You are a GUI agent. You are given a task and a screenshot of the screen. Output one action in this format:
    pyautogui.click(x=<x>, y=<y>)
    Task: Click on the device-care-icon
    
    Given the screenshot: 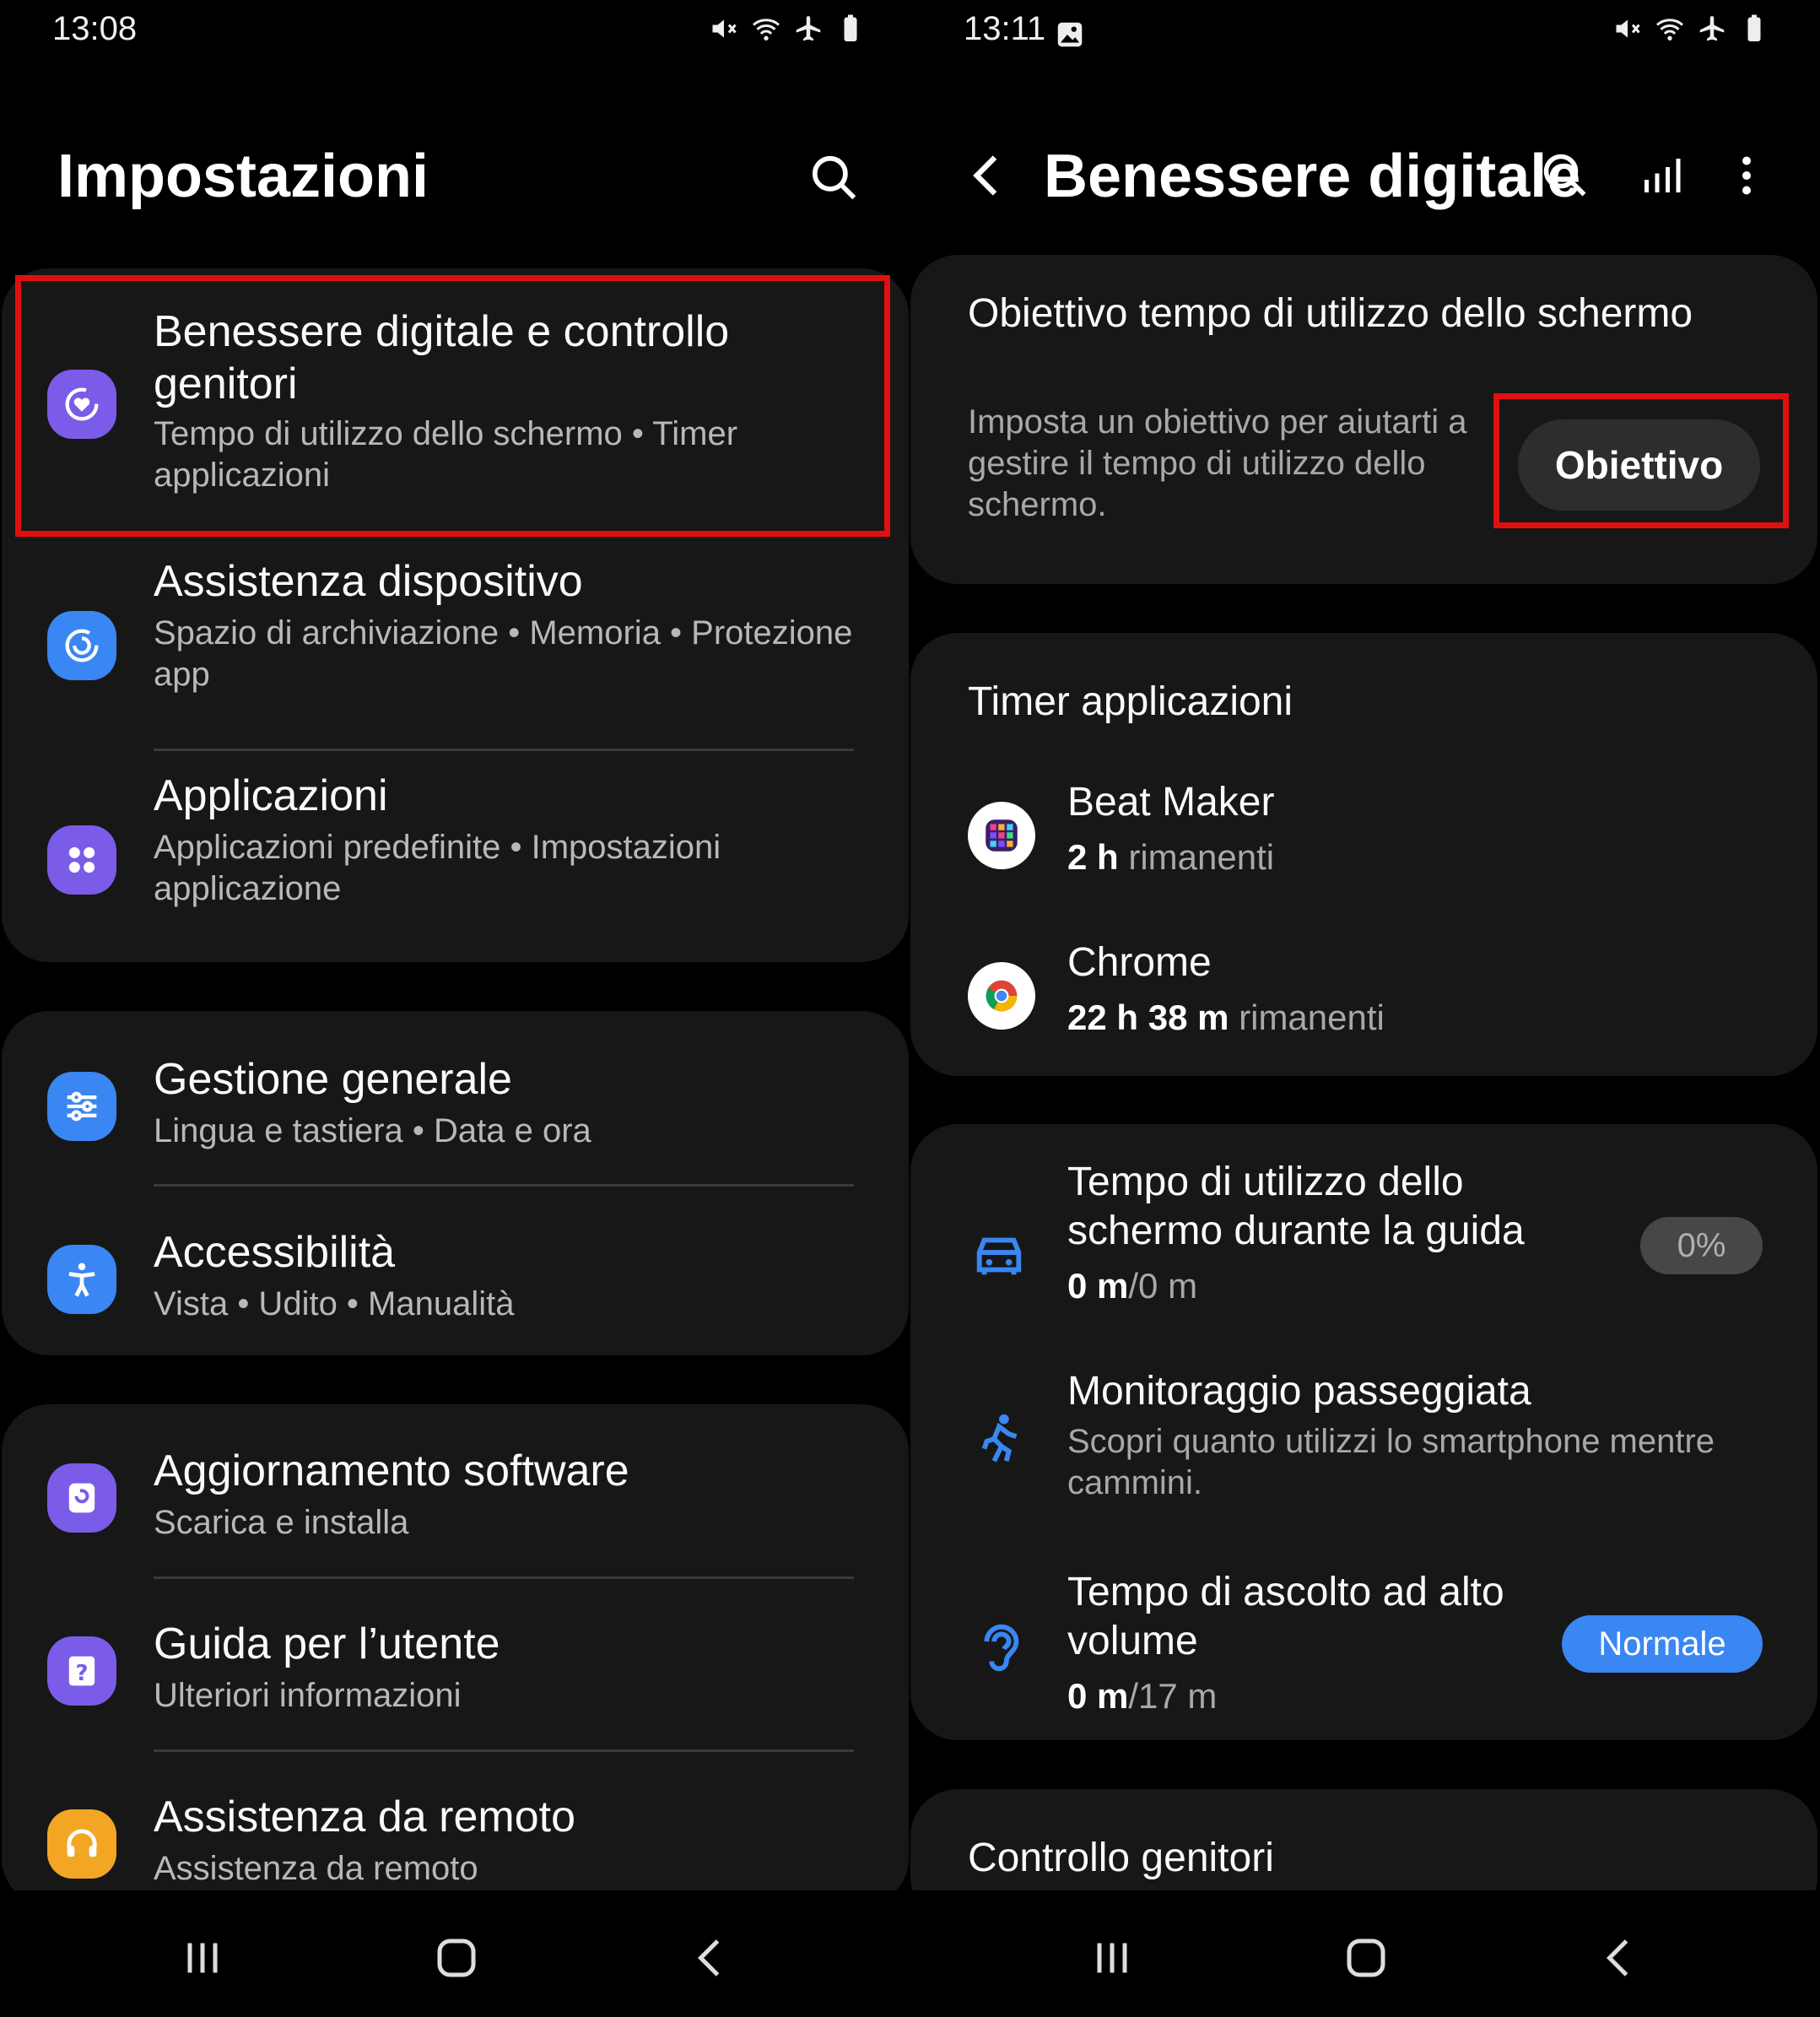 What is the action you would take?
    pyautogui.click(x=81, y=645)
    